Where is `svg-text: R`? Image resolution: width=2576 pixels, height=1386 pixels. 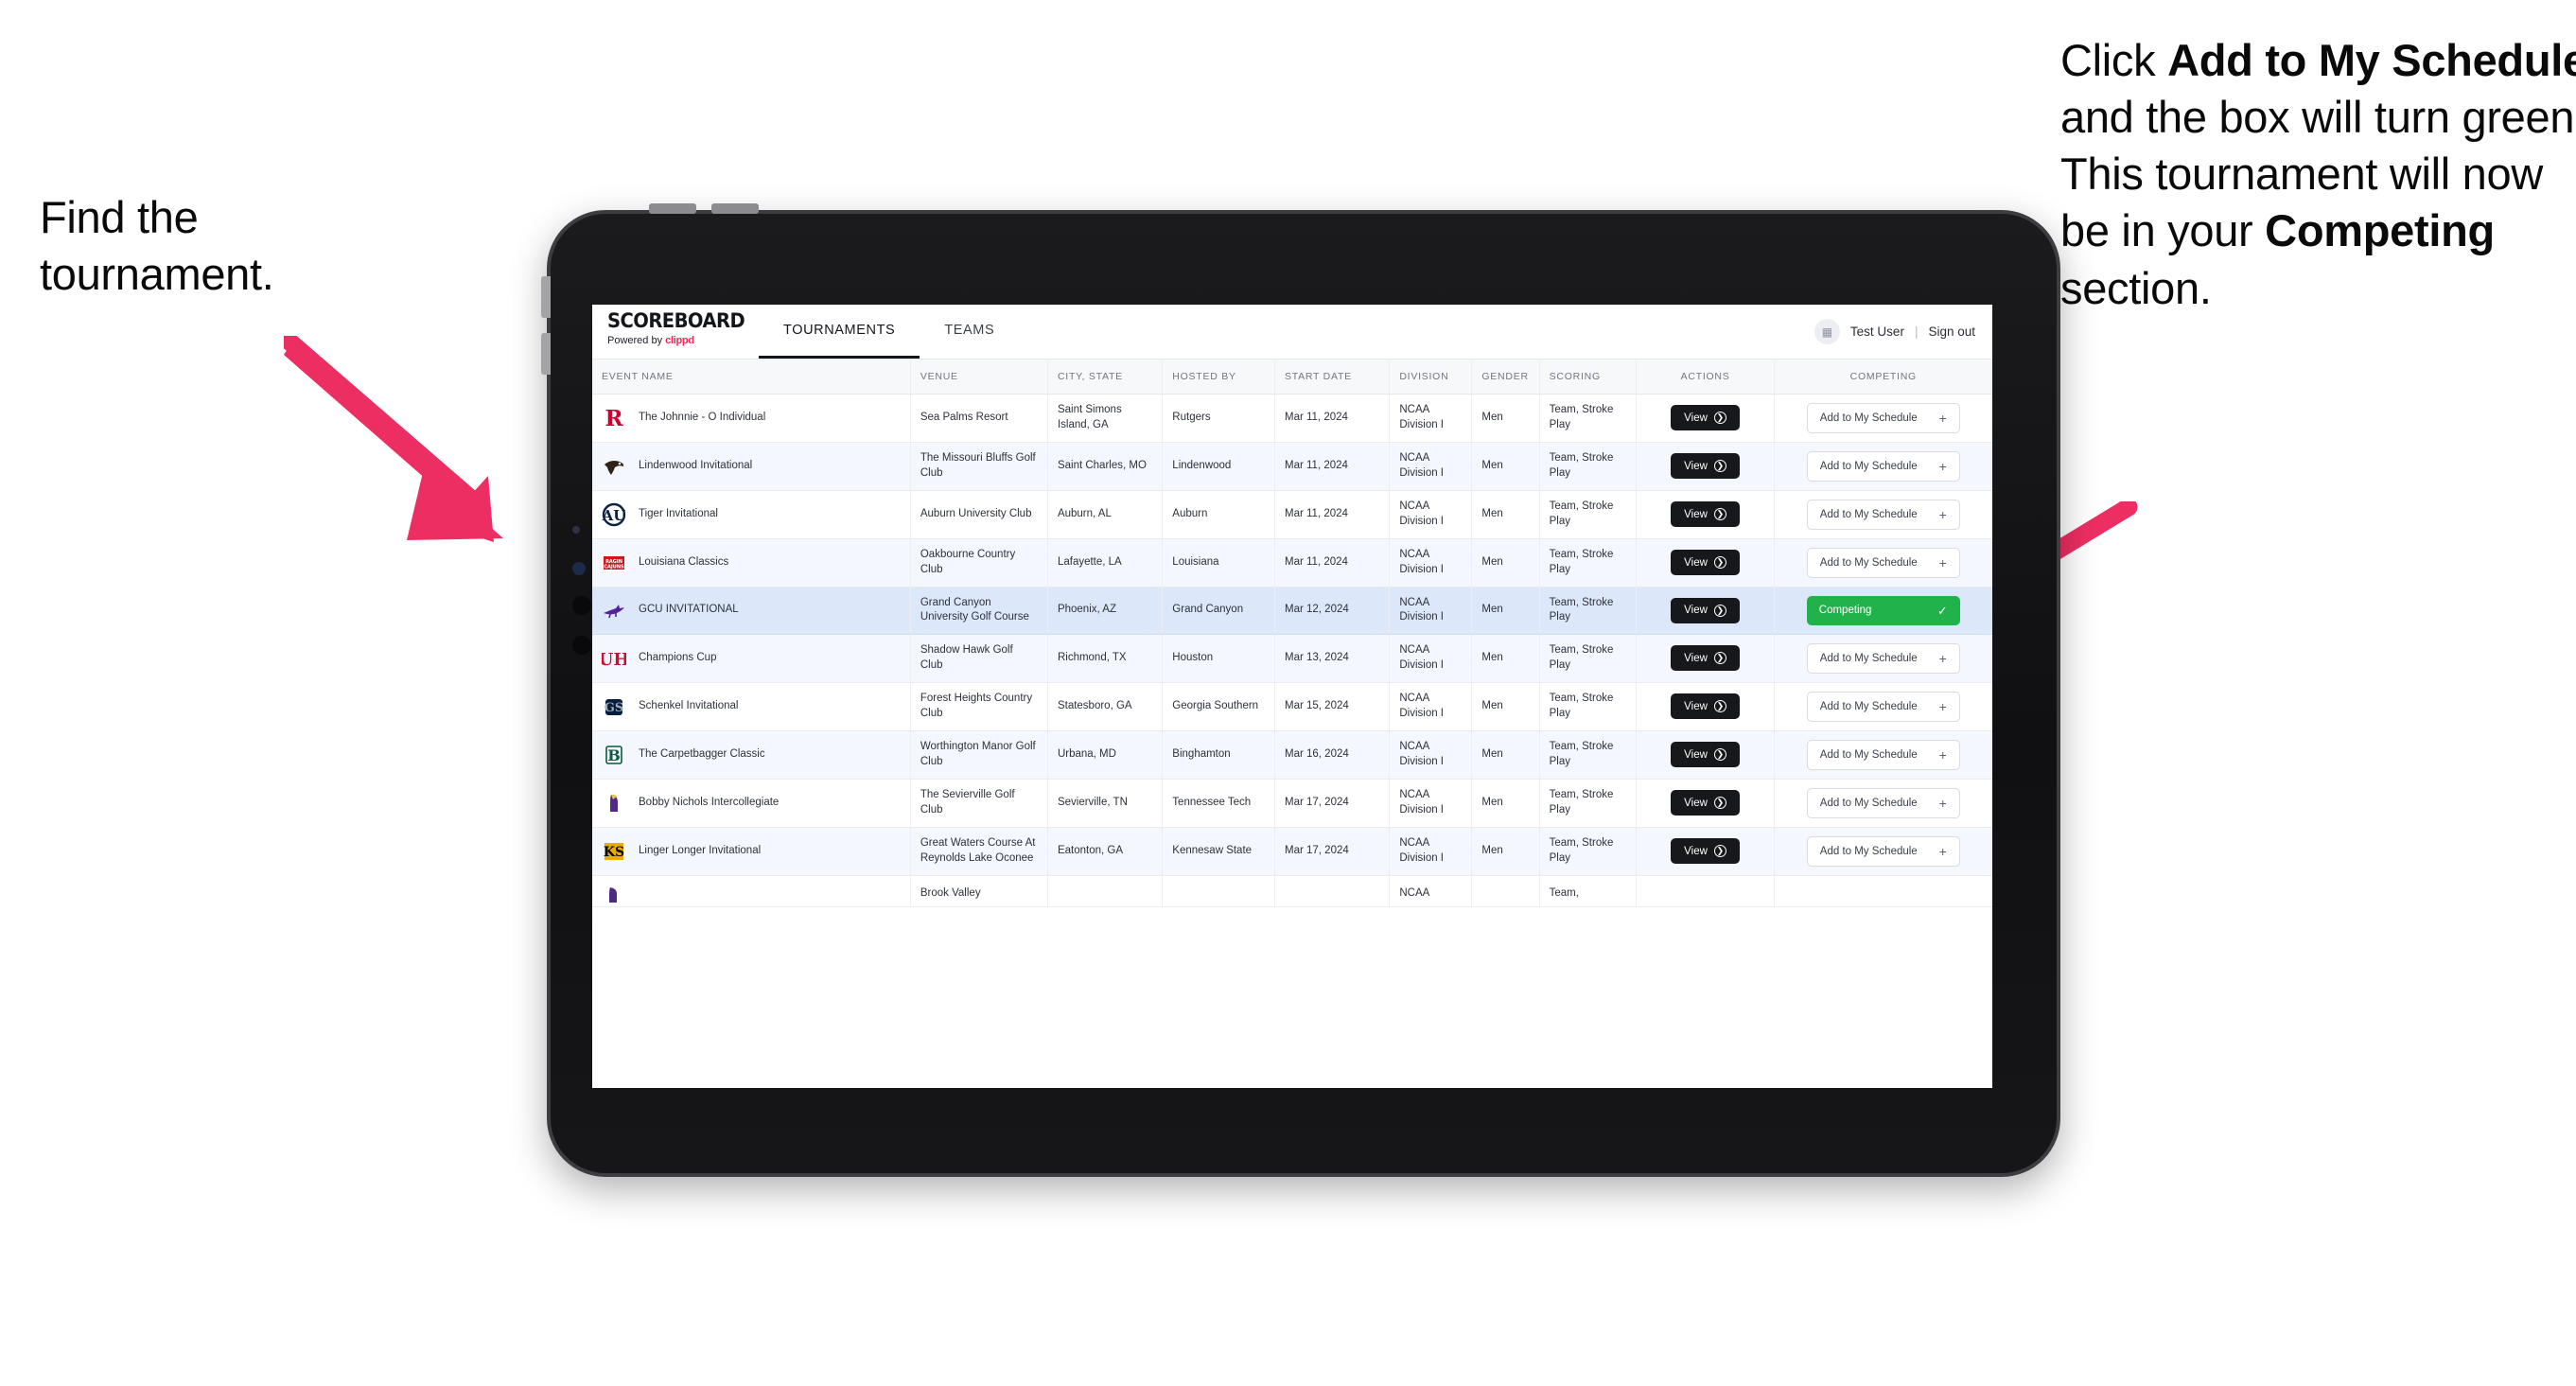 svg-text: R is located at coordinates (614, 418).